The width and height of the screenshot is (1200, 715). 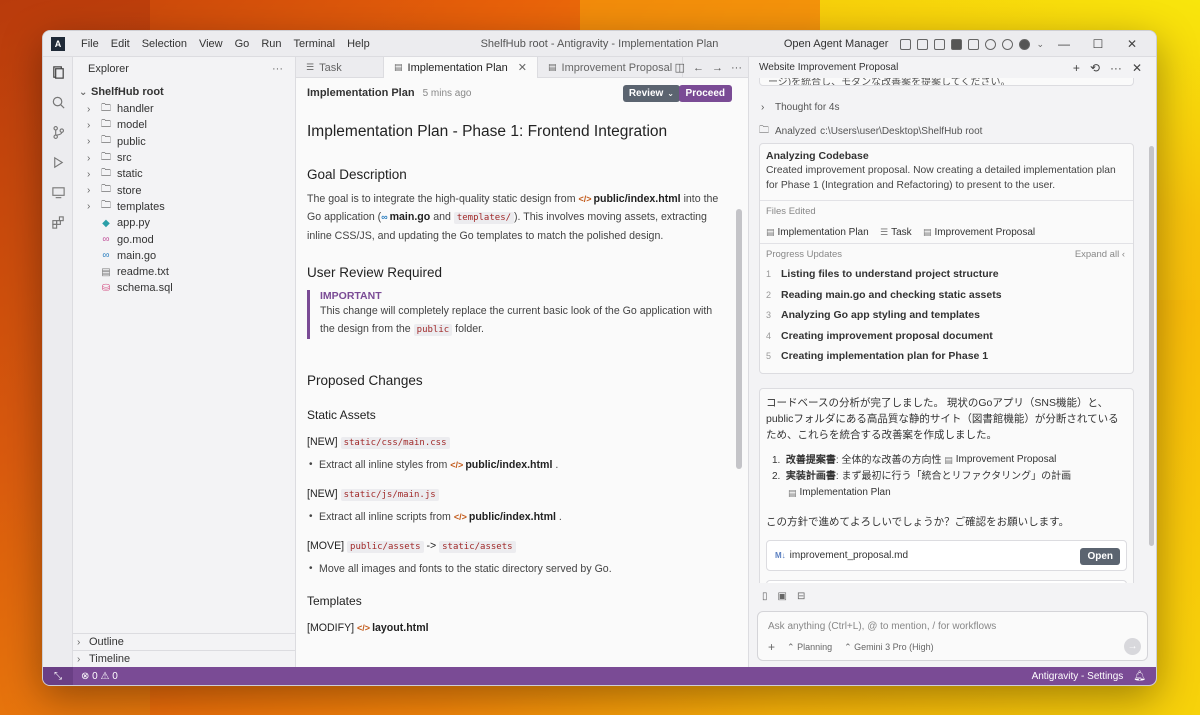 What do you see at coordinates (184, 207) in the screenshot?
I see `folder-templates: › 🗀 templates` at bounding box center [184, 207].